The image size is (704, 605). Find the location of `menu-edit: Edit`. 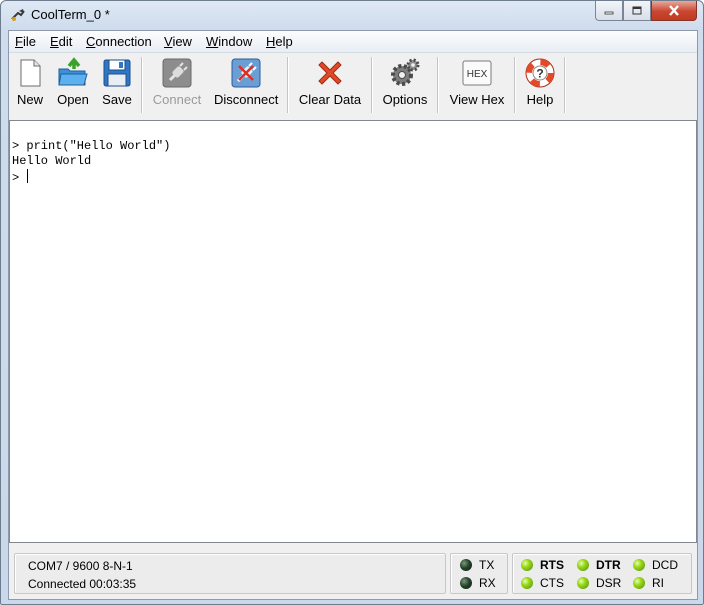

menu-edit: Edit is located at coordinates (61, 41).